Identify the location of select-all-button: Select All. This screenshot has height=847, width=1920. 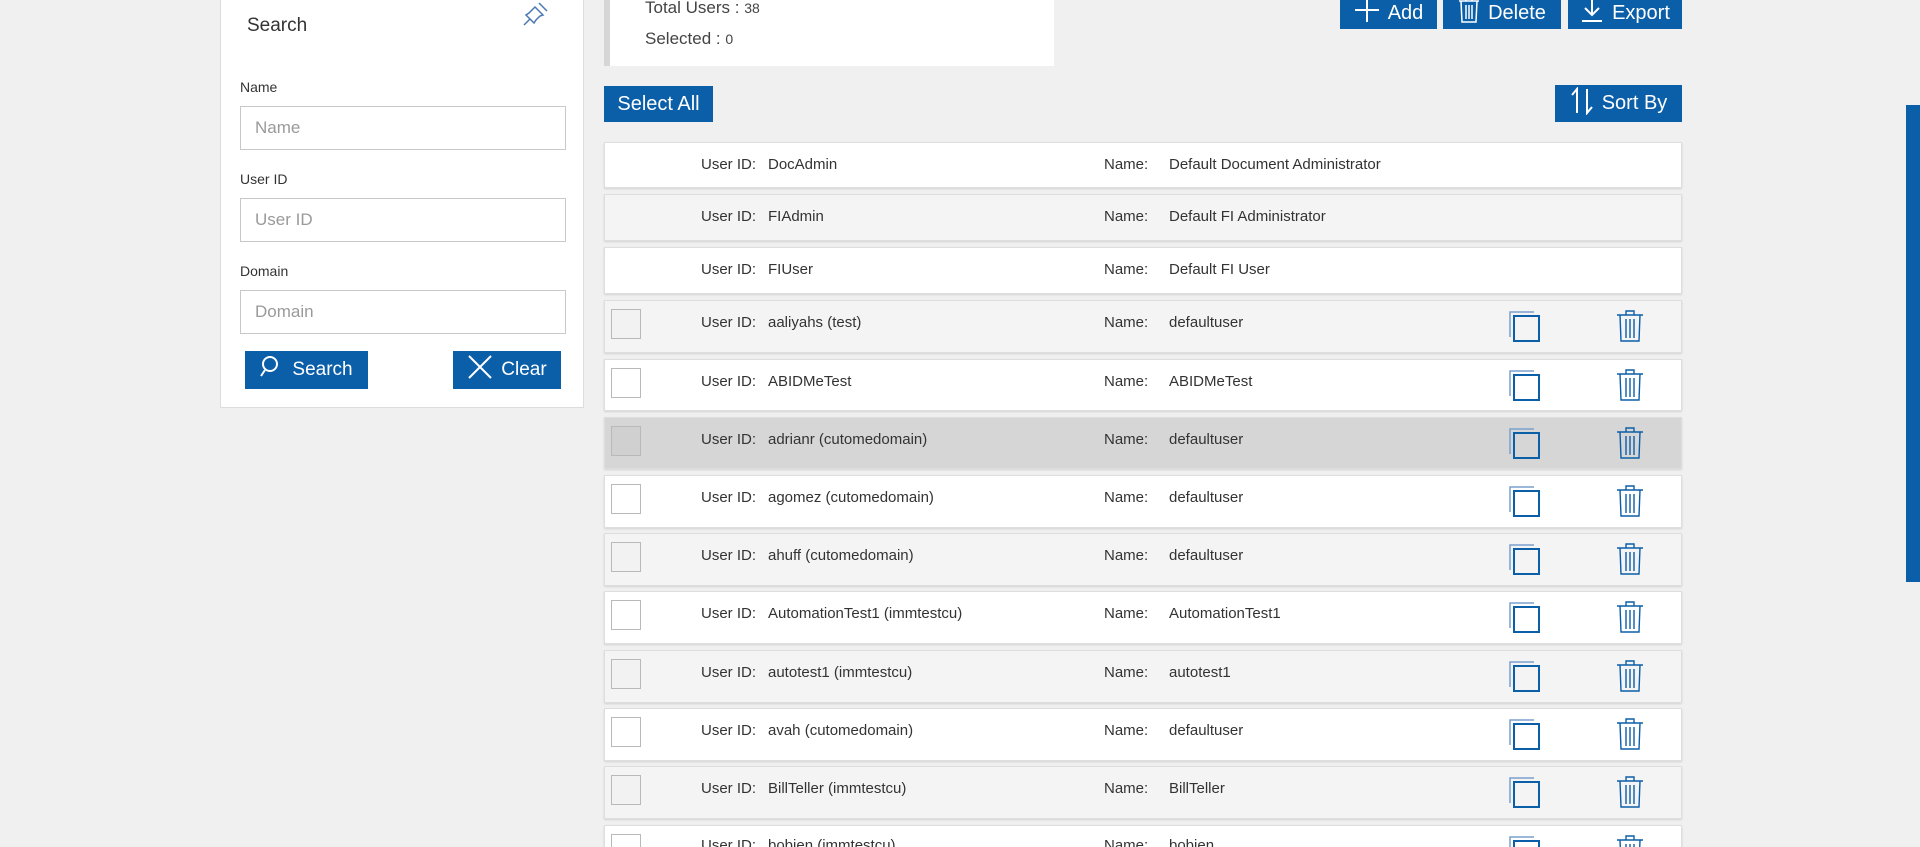
(658, 104).